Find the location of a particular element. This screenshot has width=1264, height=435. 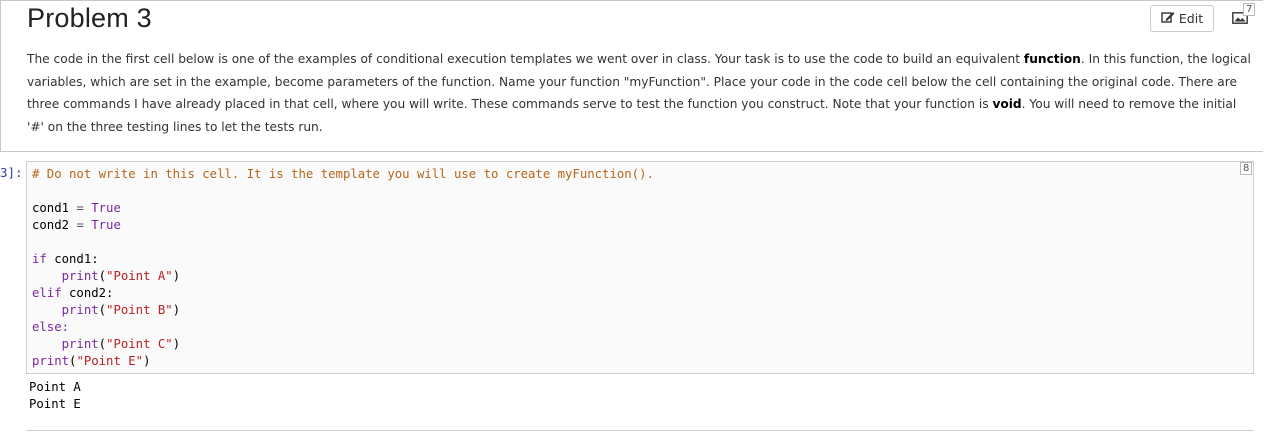

bold-function: function is located at coordinates (1052, 59).